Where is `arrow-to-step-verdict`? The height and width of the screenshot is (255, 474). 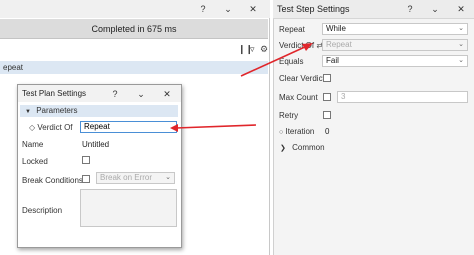 arrow-to-step-verdict is located at coordinates (276, 60).